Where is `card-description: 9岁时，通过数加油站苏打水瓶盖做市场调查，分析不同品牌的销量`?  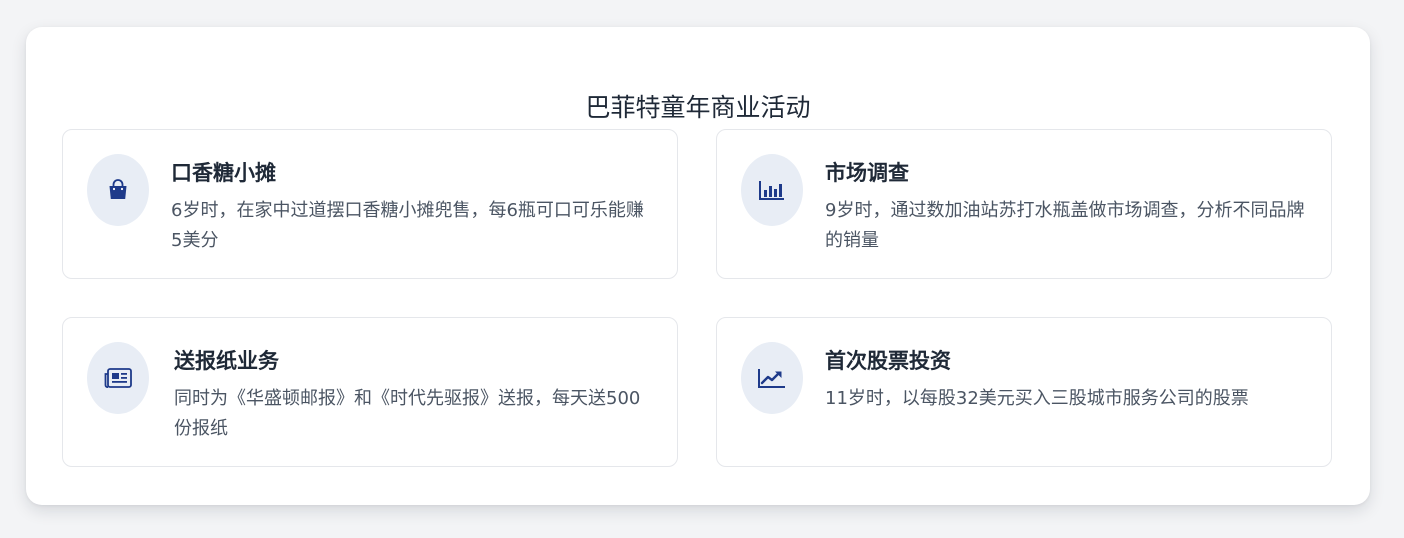 card-description: 9岁时，通过数加油站苏打水瓶盖做市场调查，分析不同品牌的销量 is located at coordinates (1065, 225).